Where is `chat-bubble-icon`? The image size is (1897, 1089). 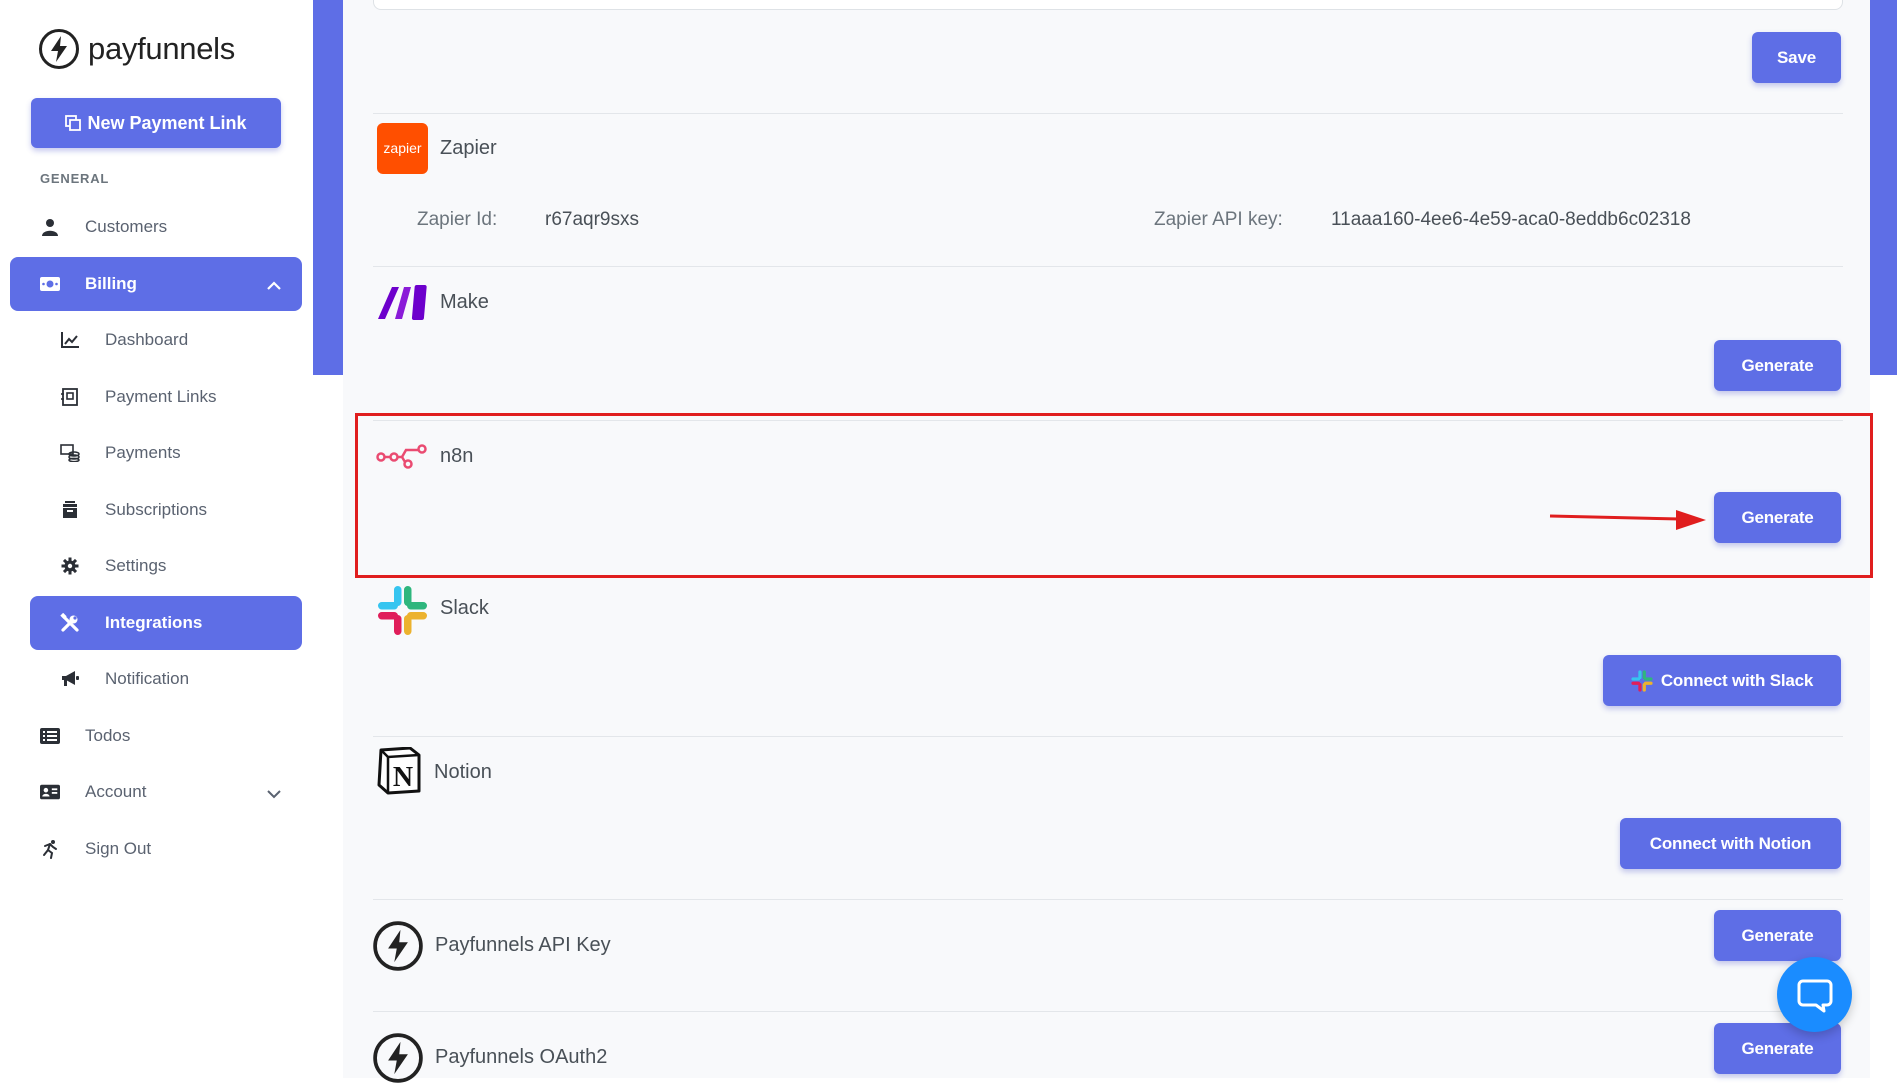
chat-bubble-icon is located at coordinates (1814, 995).